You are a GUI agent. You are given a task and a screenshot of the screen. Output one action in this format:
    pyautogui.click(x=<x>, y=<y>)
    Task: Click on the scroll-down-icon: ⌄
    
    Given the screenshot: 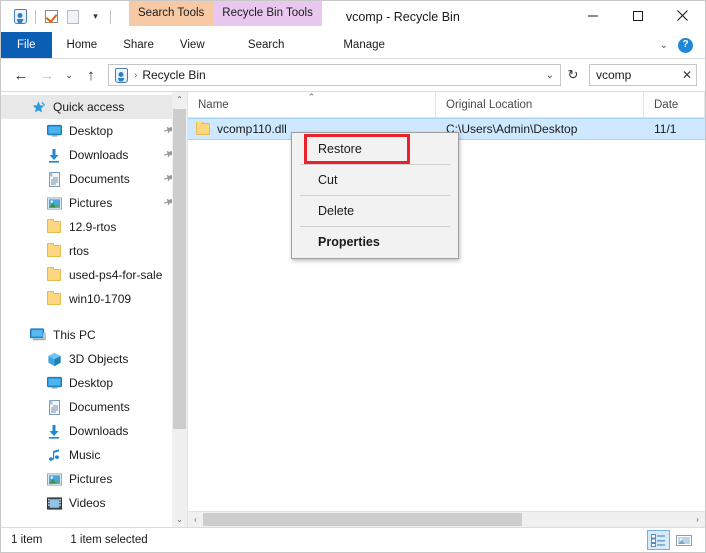 What is the action you would take?
    pyautogui.click(x=179, y=519)
    